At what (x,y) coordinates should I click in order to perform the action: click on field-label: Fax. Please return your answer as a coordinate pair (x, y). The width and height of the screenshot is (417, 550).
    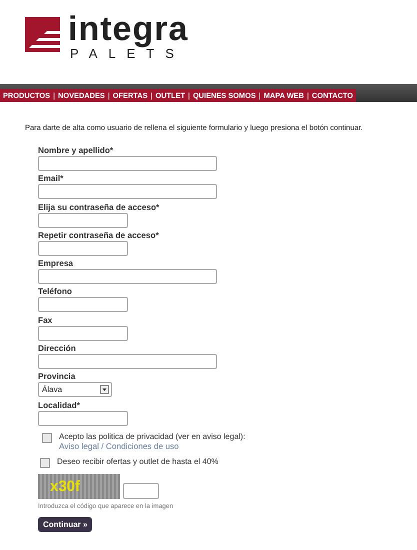
    Looking at the image, I should click on (46, 320).